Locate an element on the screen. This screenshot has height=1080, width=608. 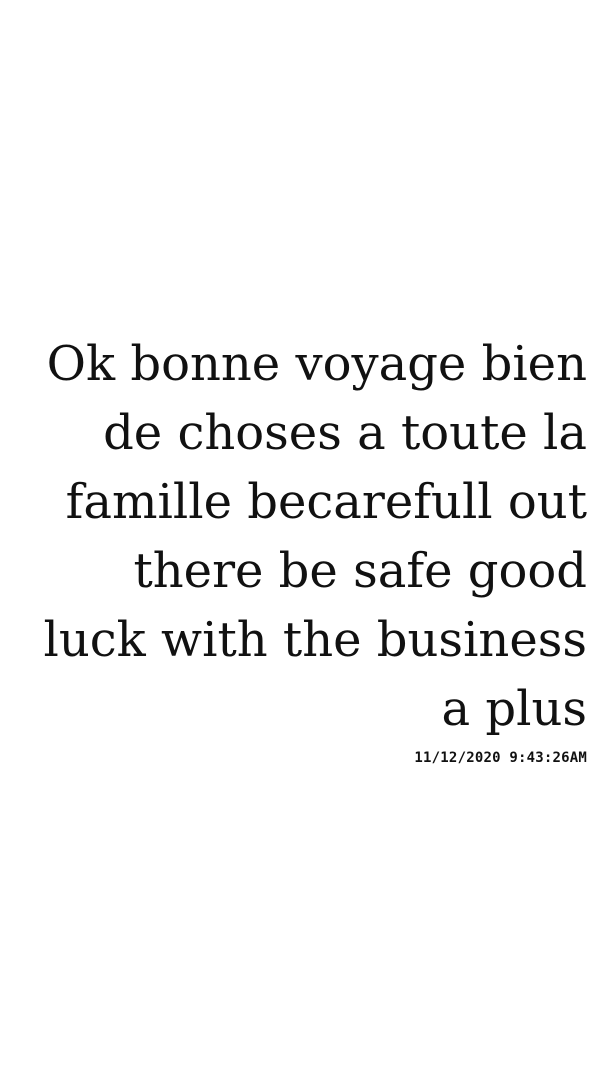
message-timestamp: 11/12/2020 9:43:26AM is located at coordinates (500, 758).